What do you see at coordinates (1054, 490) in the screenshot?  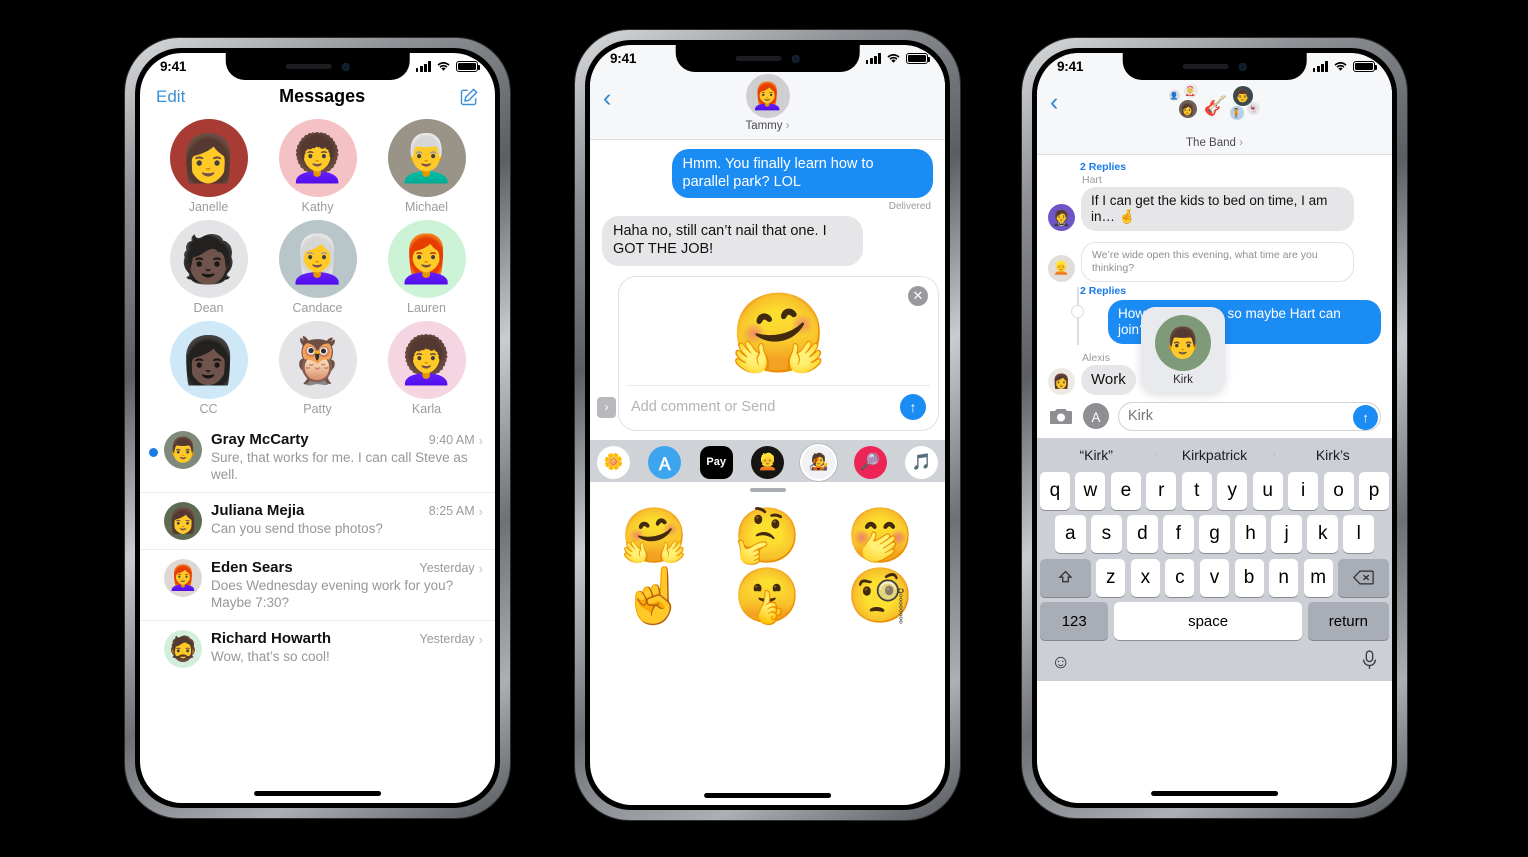 I see `key-q: q` at bounding box center [1054, 490].